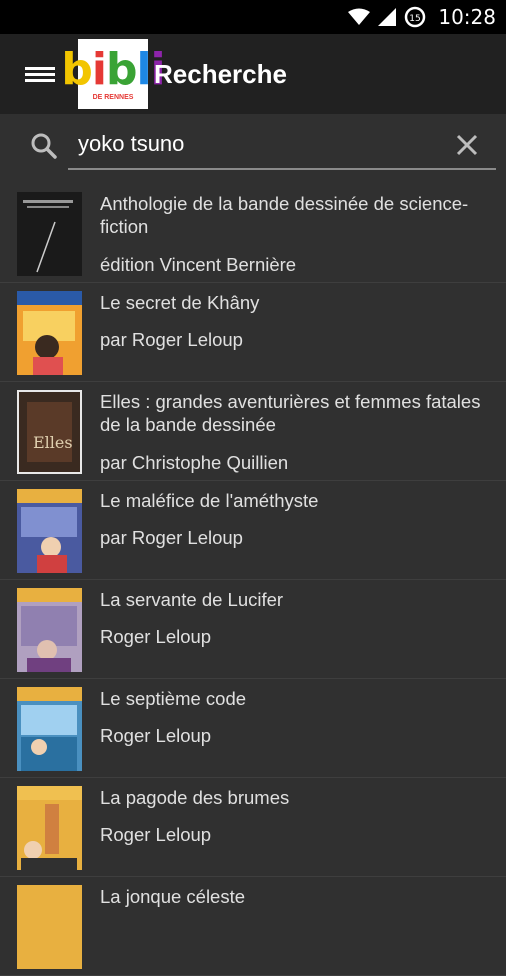 Image resolution: width=506 pixels, height=976 pixels. What do you see at coordinates (44, 148) in the screenshot?
I see `search-icon` at bounding box center [44, 148].